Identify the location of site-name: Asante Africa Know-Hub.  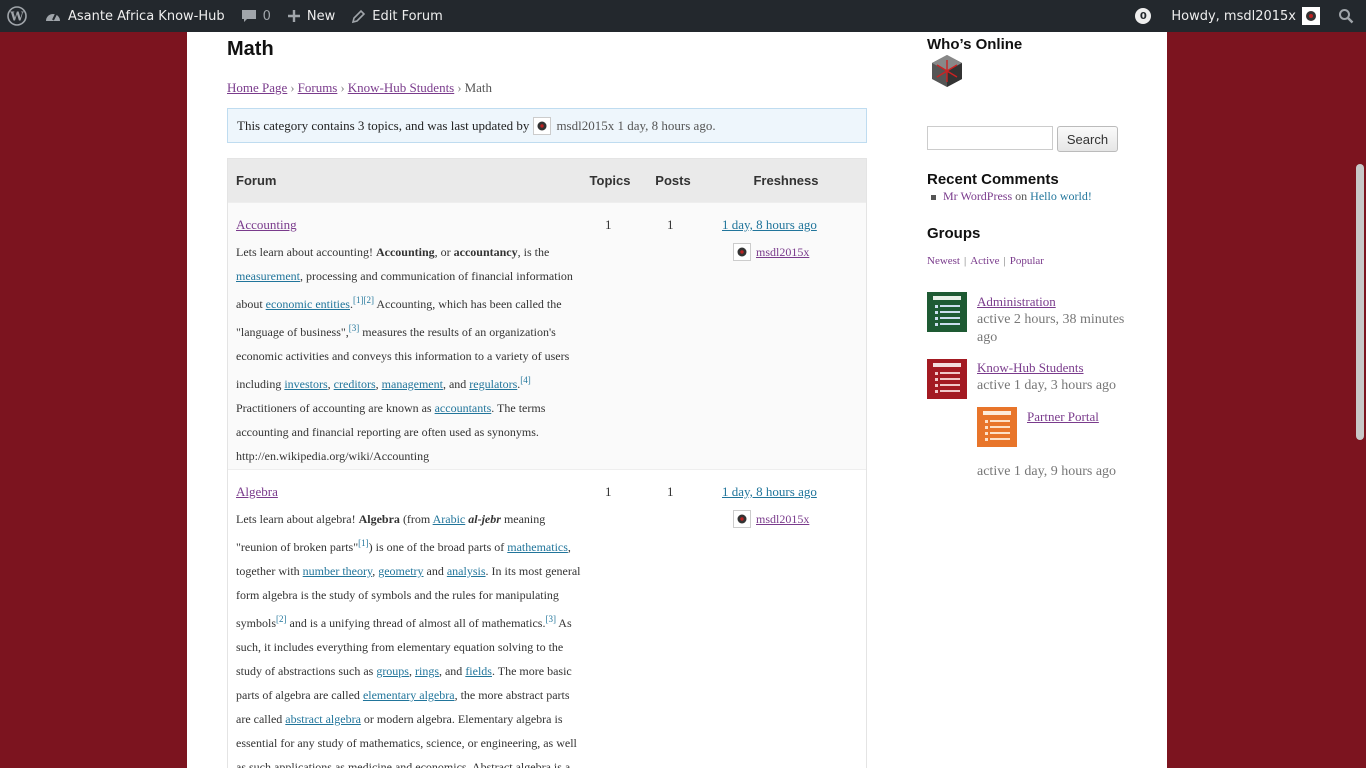
(146, 16).